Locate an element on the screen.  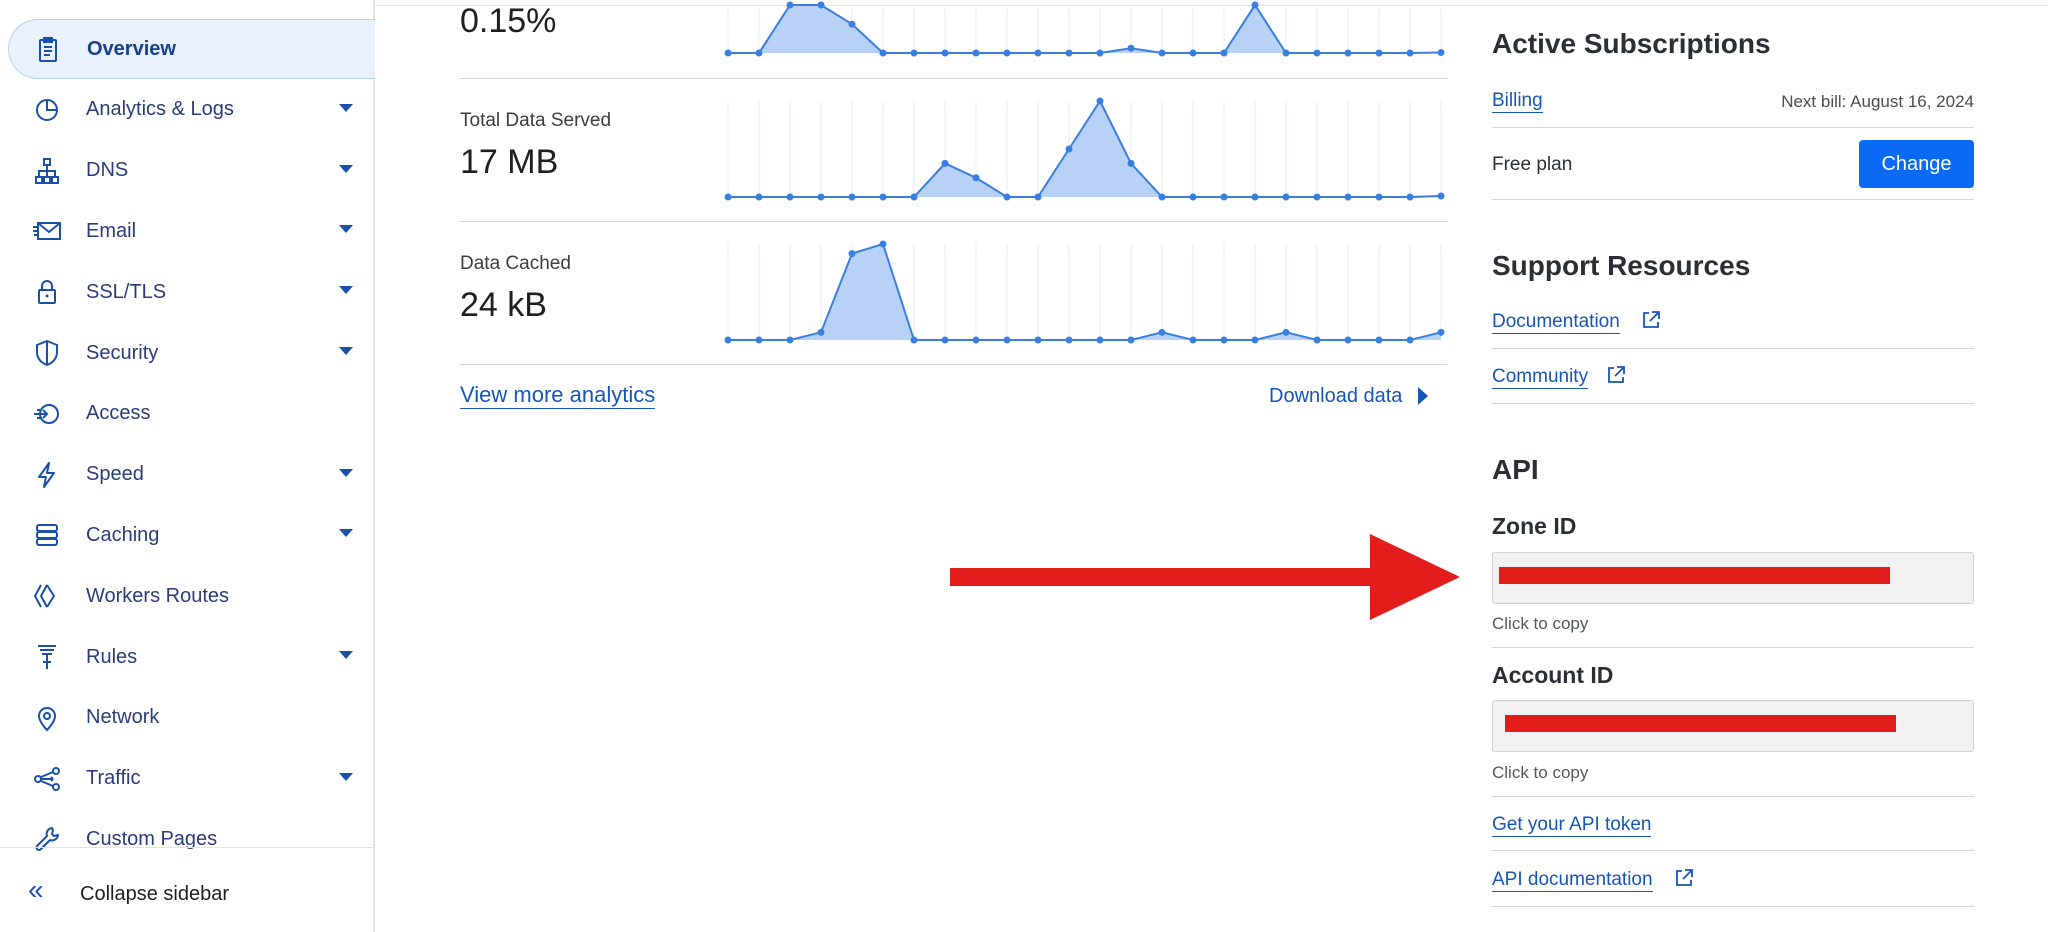
plan-name: Free plan is located at coordinates (1532, 164).